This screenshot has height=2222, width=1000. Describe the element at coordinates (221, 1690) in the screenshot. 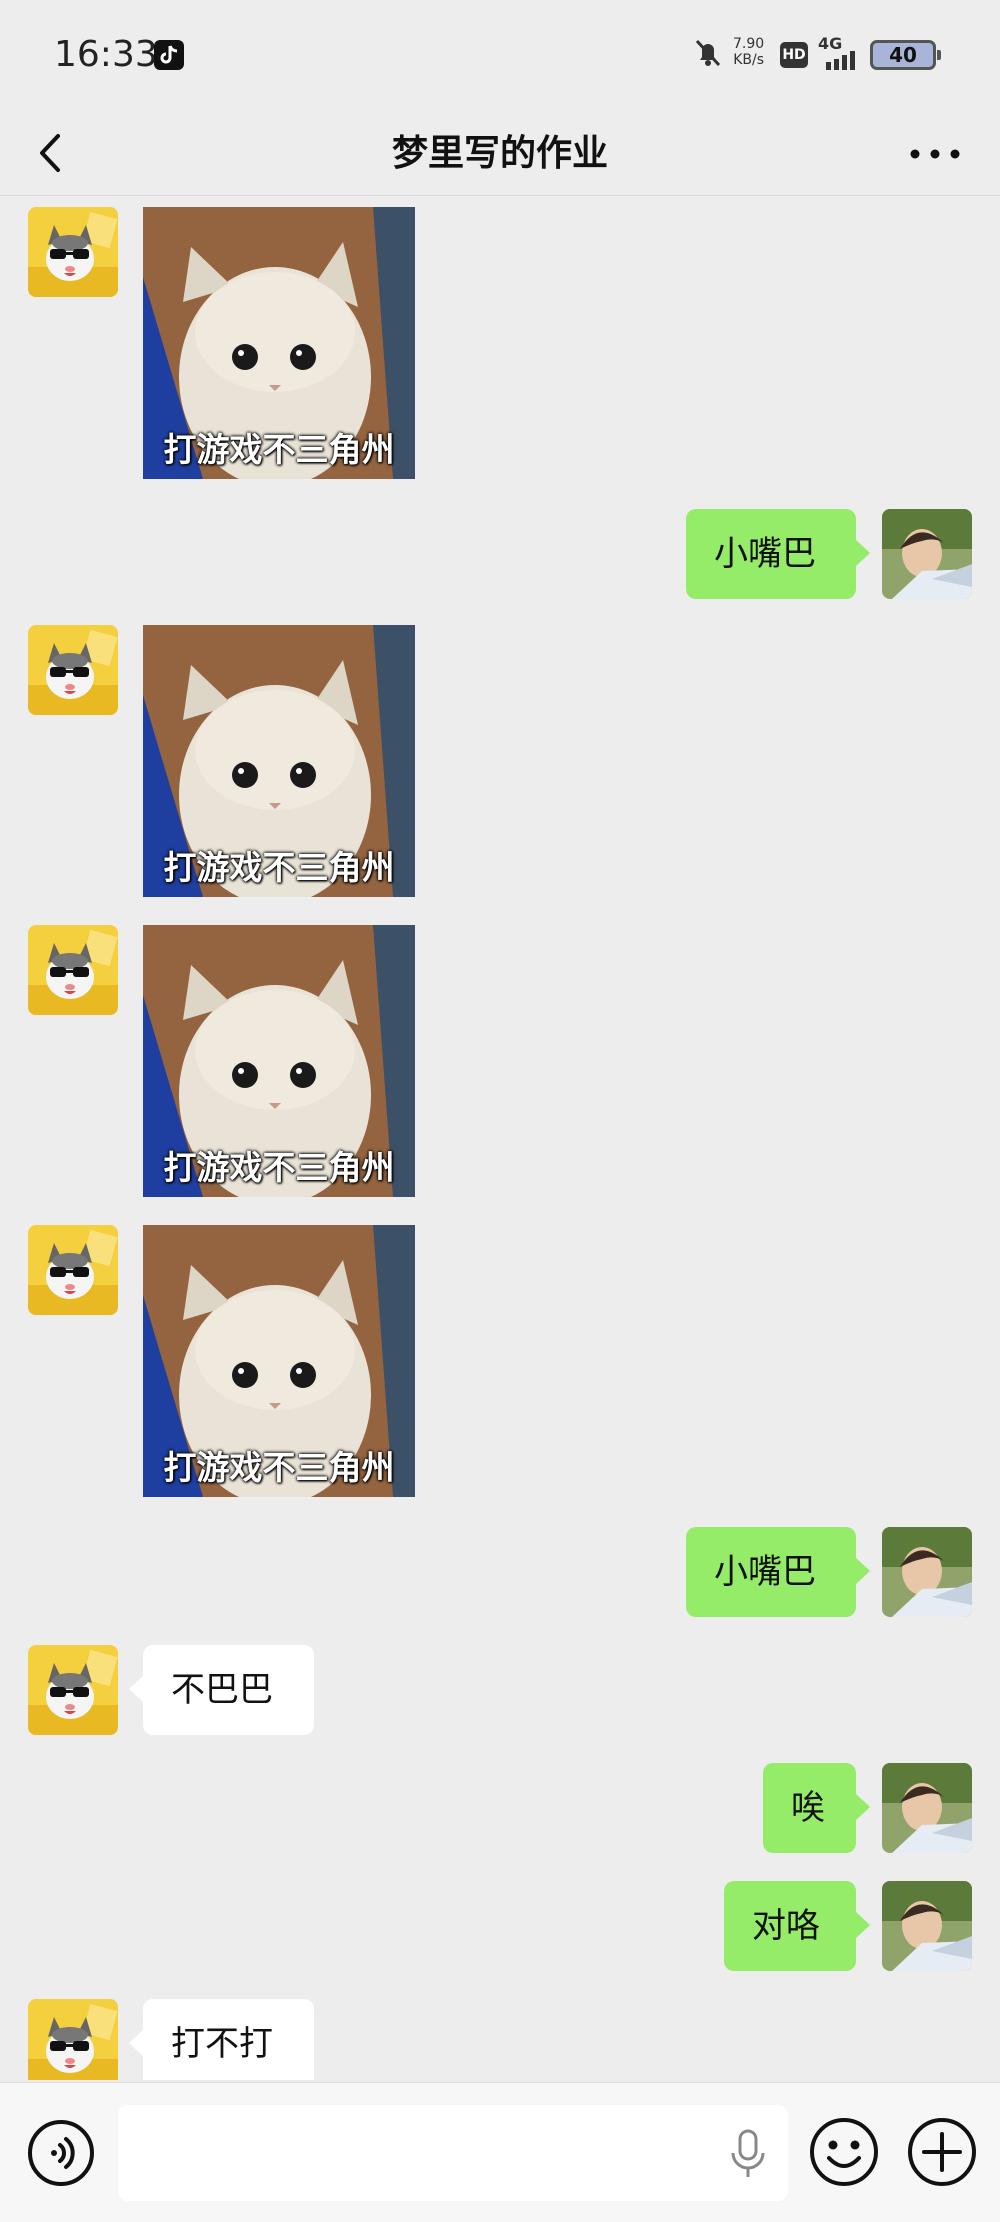

I see `message-bubble-other: 不巴巴` at that location.